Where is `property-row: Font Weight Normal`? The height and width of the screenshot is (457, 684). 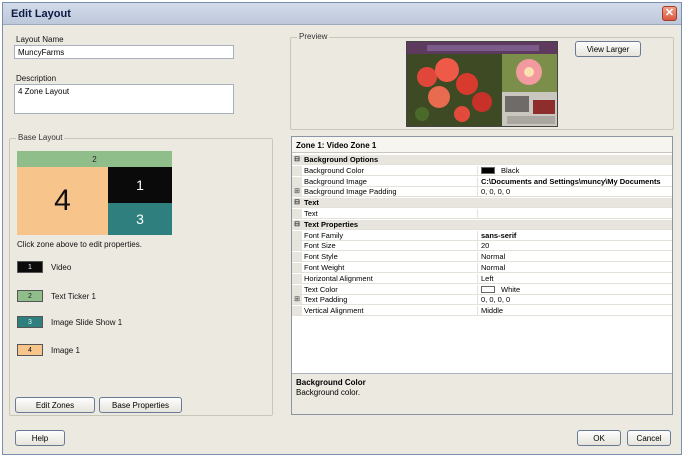
property-row: Font Weight Normal is located at coordinates (482, 268).